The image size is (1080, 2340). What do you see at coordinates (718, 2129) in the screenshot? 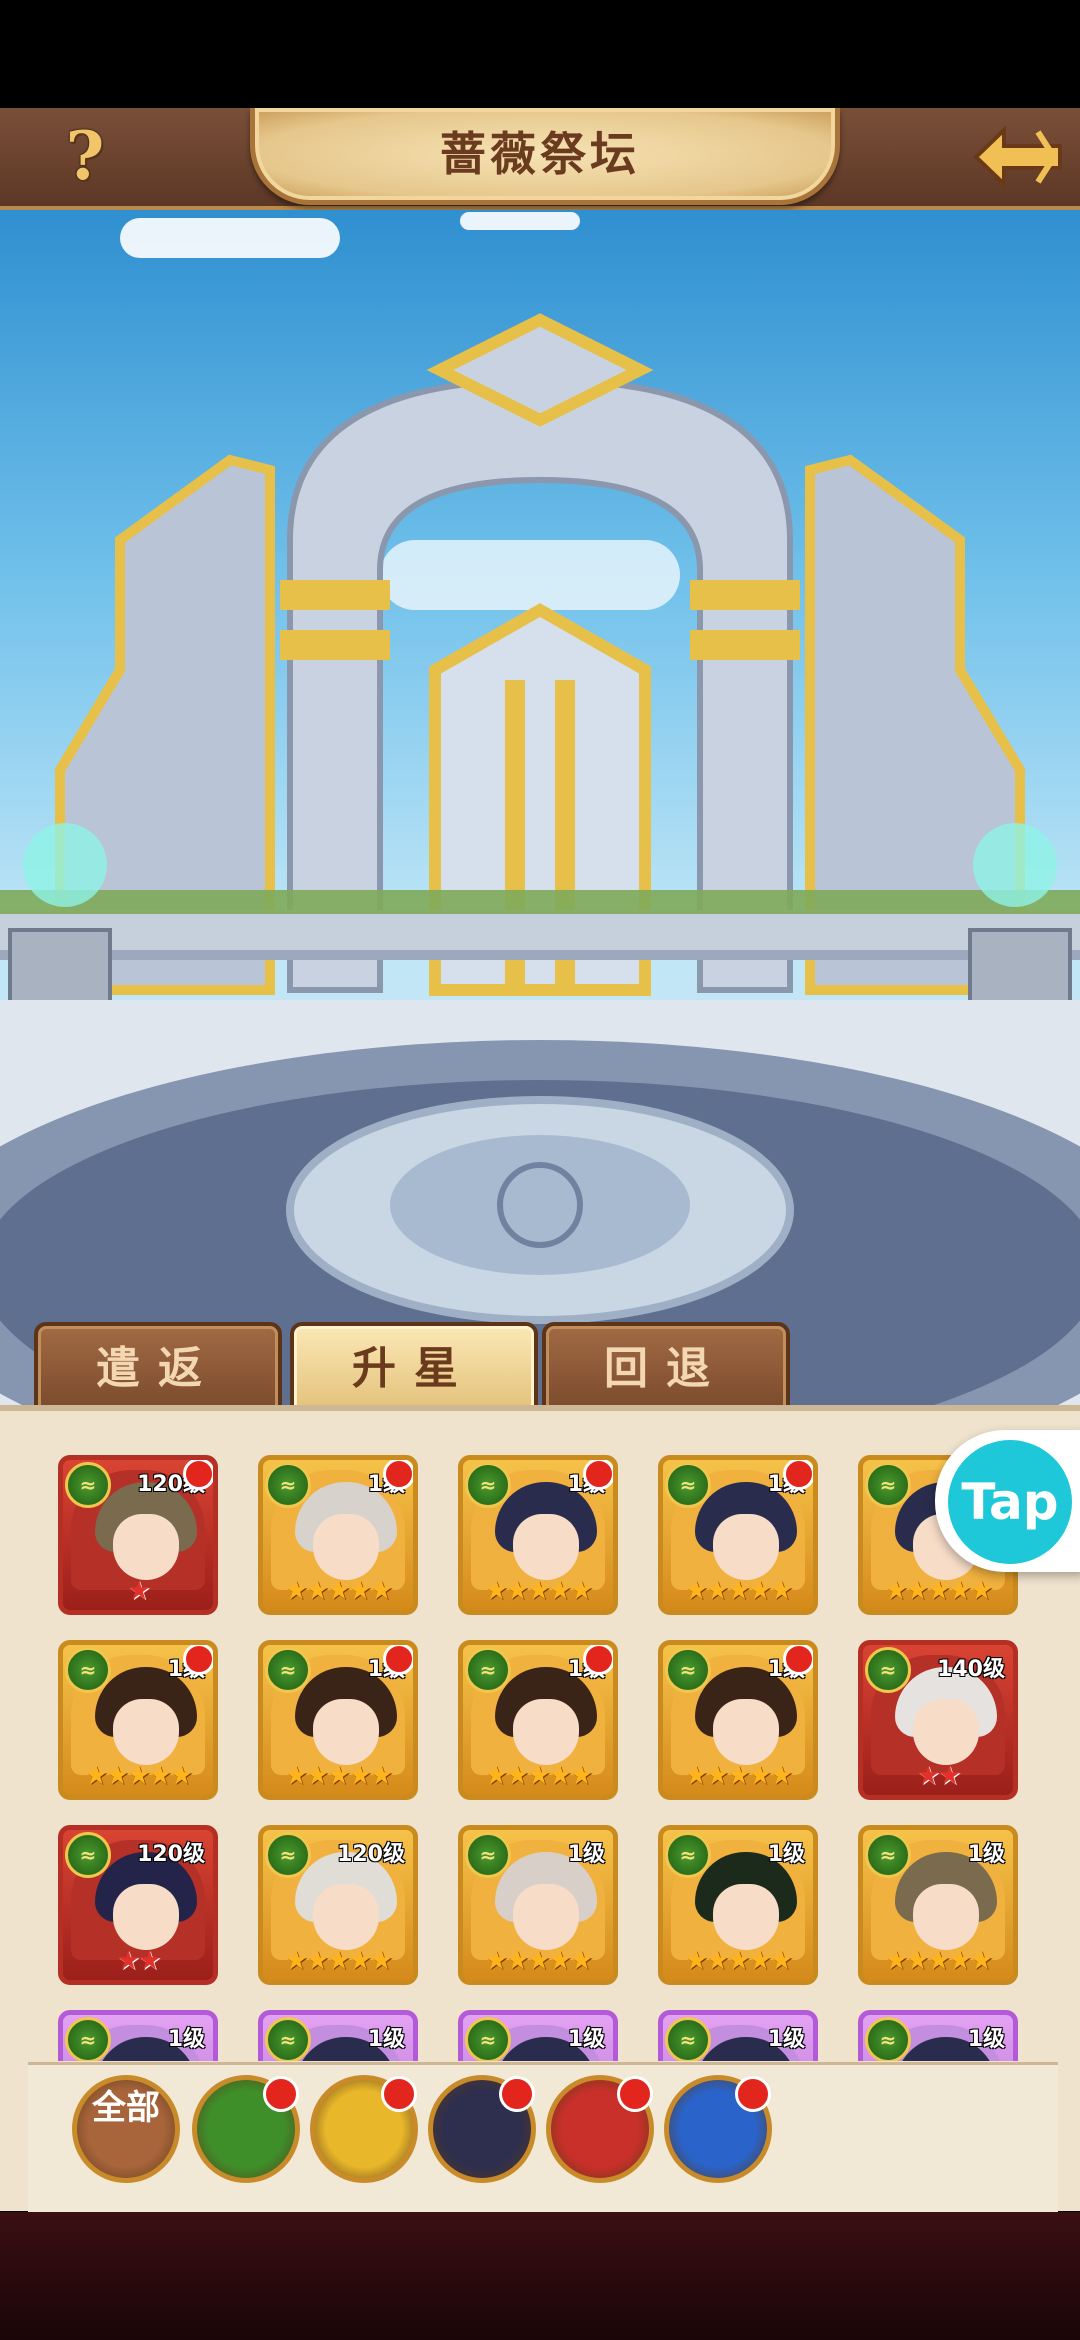
I see `filter-water-button` at bounding box center [718, 2129].